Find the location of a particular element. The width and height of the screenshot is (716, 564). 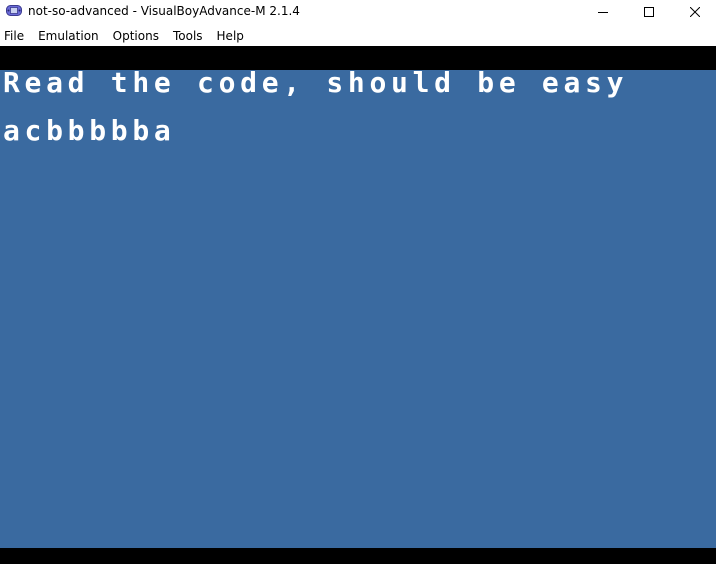

maximize-icon is located at coordinates (649, 12).